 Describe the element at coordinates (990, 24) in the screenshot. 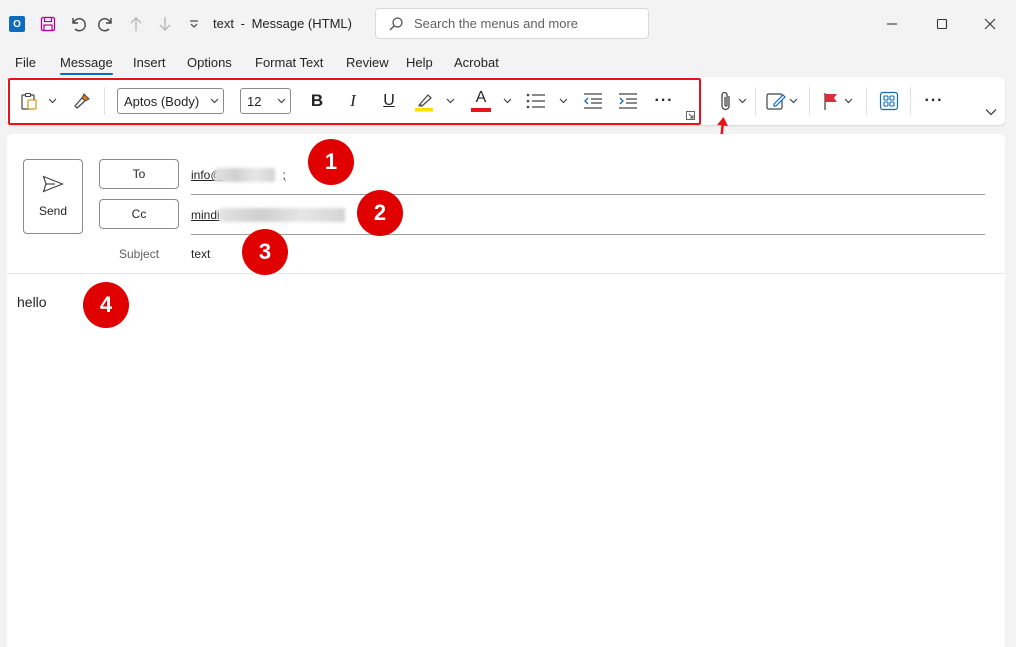

I see `close-icon` at that location.